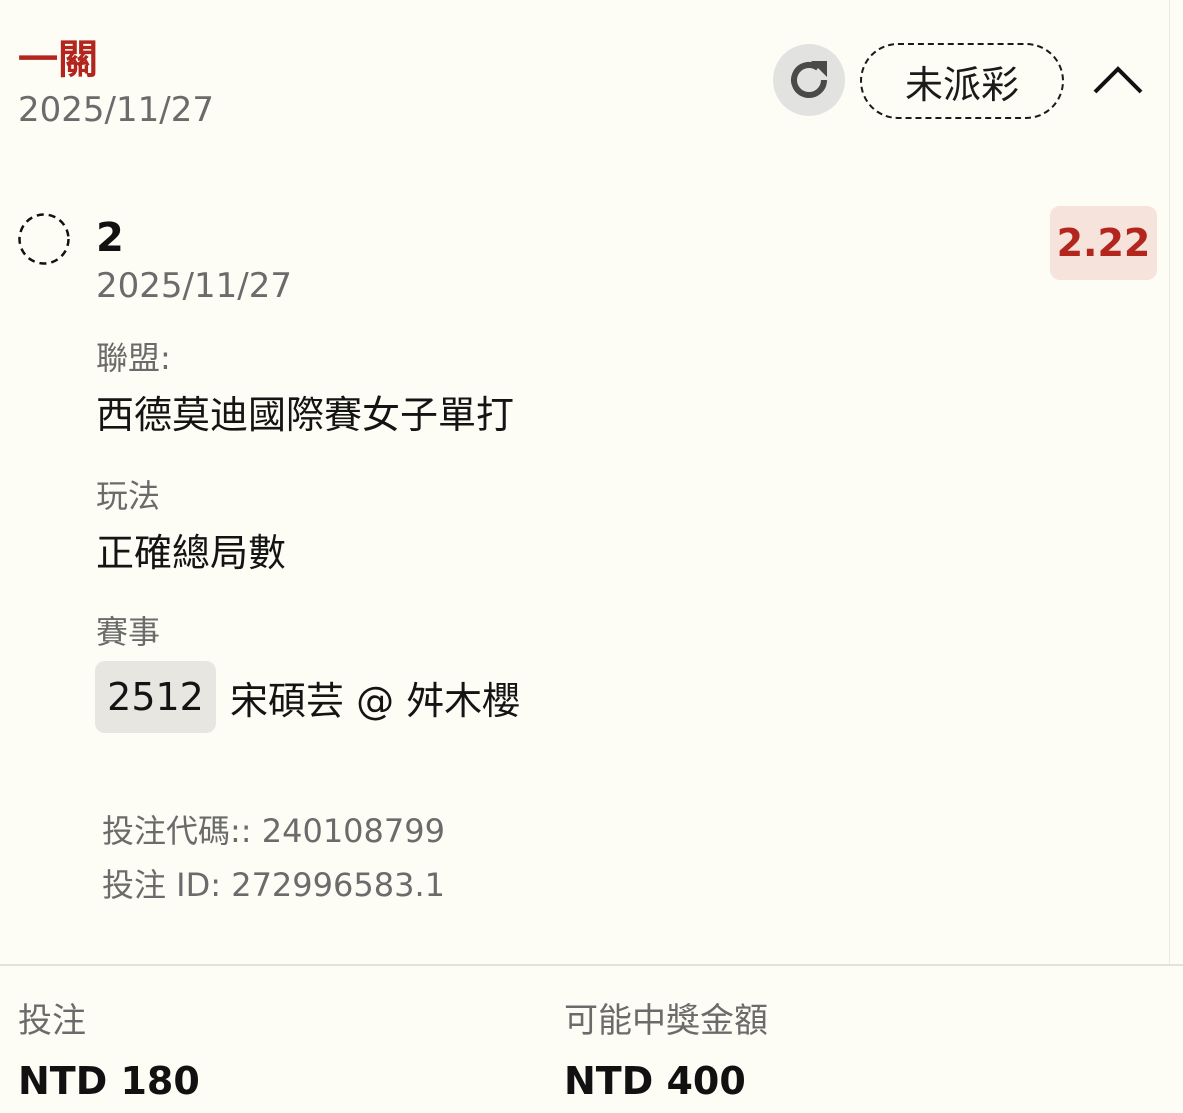 This screenshot has height=1113, width=1183. I want to click on collapse-button, so click(1118, 80).